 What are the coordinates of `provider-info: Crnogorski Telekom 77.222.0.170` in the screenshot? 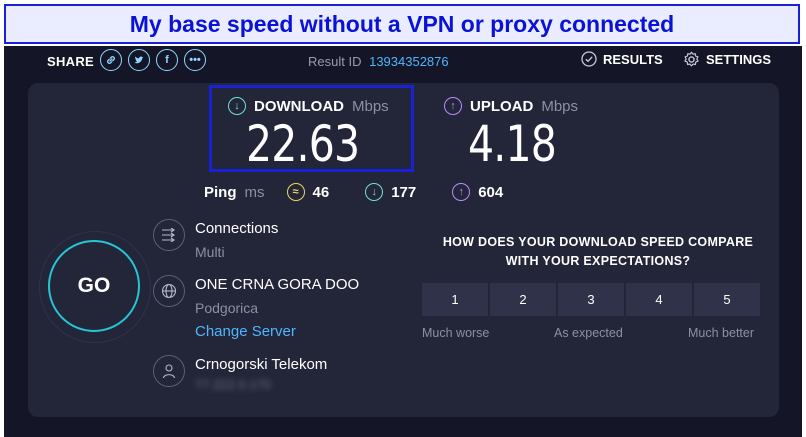 It's located at (240, 375).